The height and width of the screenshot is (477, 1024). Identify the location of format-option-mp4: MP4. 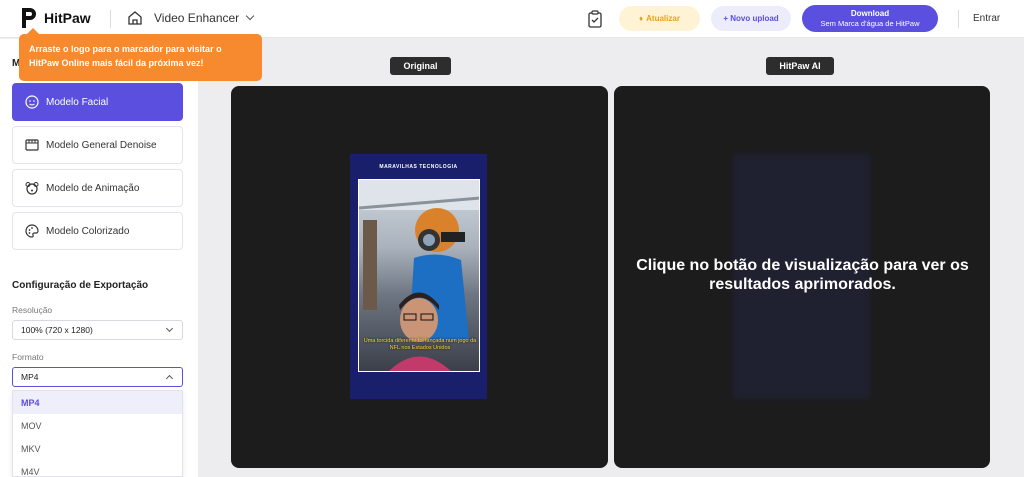
(97, 402).